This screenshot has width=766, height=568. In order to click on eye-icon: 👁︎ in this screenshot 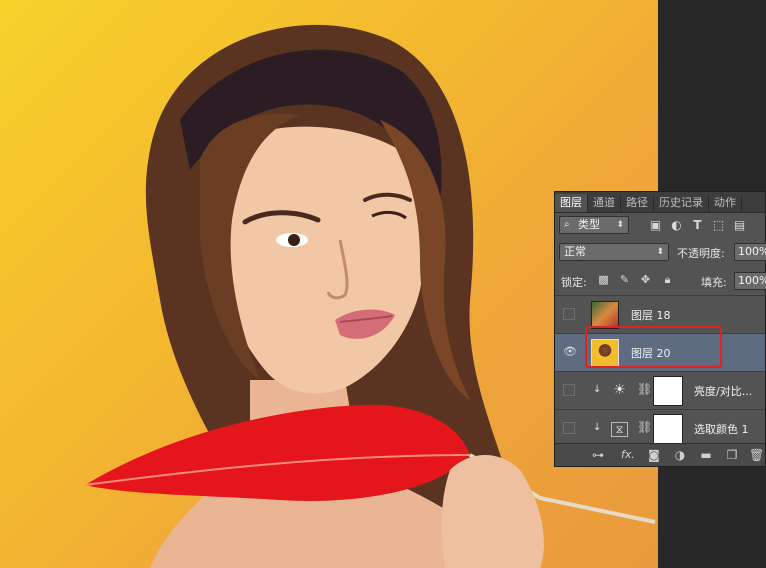, I will do `click(570, 352)`.